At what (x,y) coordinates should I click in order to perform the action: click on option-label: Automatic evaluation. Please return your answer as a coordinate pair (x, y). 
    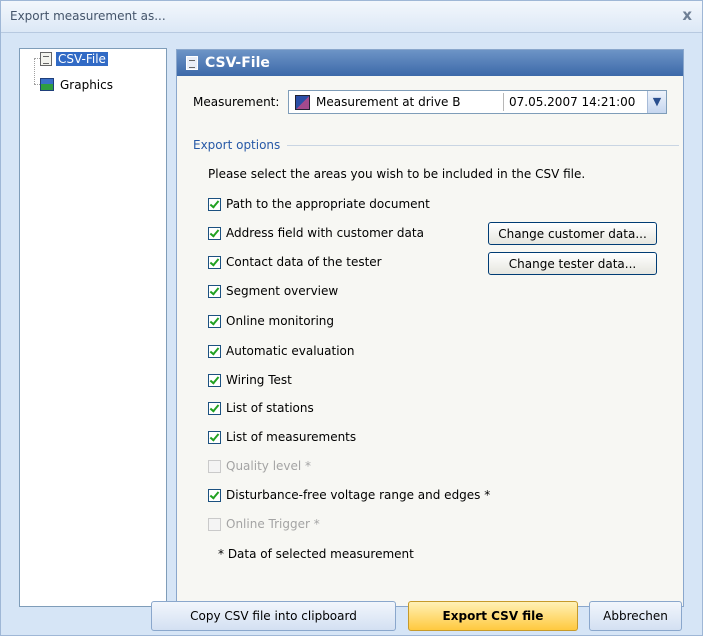
    Looking at the image, I should click on (290, 351).